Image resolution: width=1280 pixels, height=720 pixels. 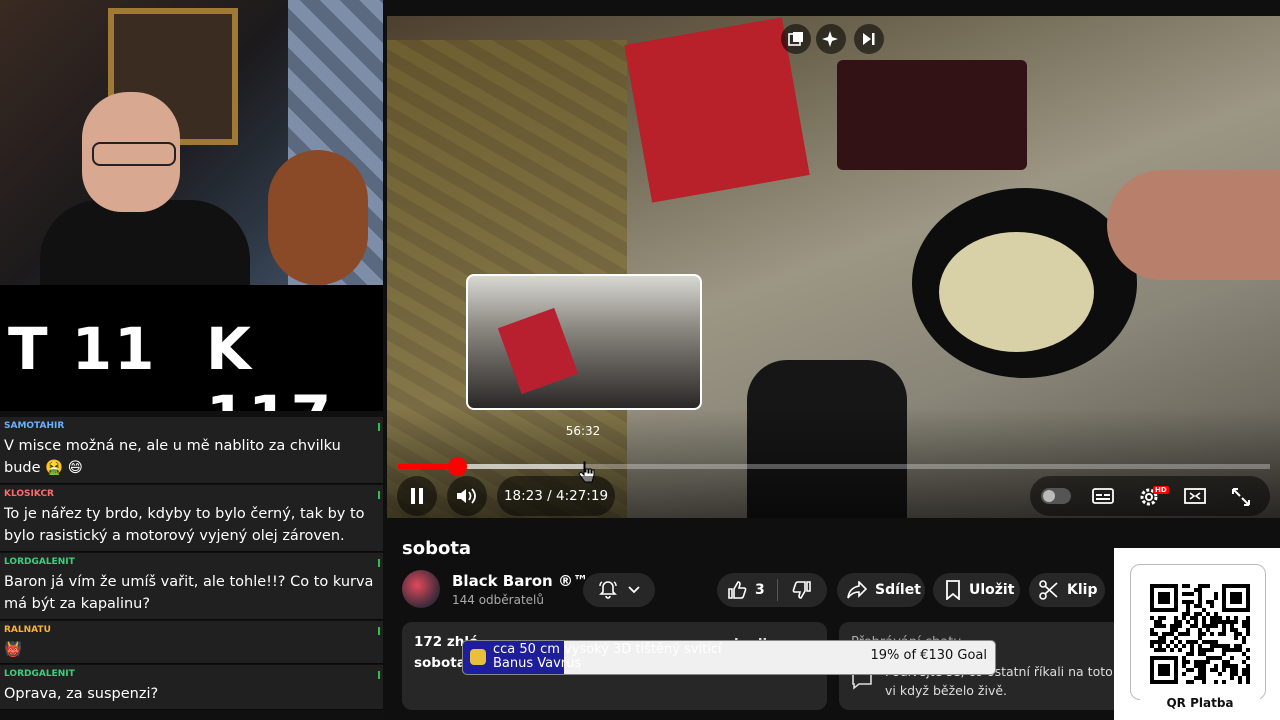 What do you see at coordinates (1241, 497) in the screenshot?
I see `fullscreen-icon` at bounding box center [1241, 497].